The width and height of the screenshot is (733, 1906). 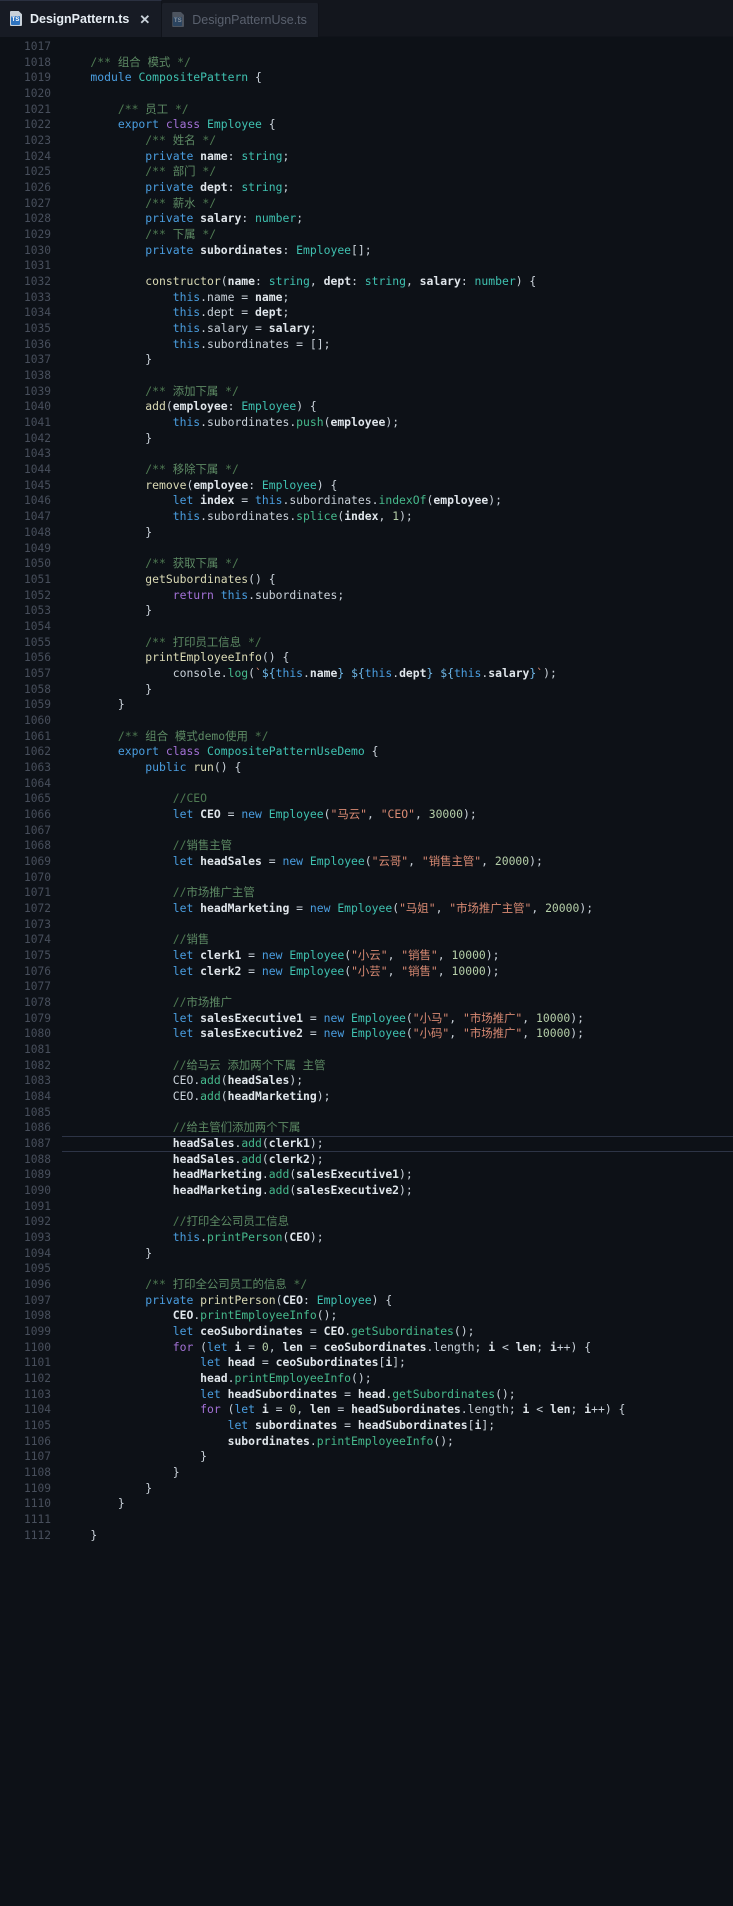 What do you see at coordinates (366, 846) in the screenshot?
I see `code-line: 1068 //销售主管` at bounding box center [366, 846].